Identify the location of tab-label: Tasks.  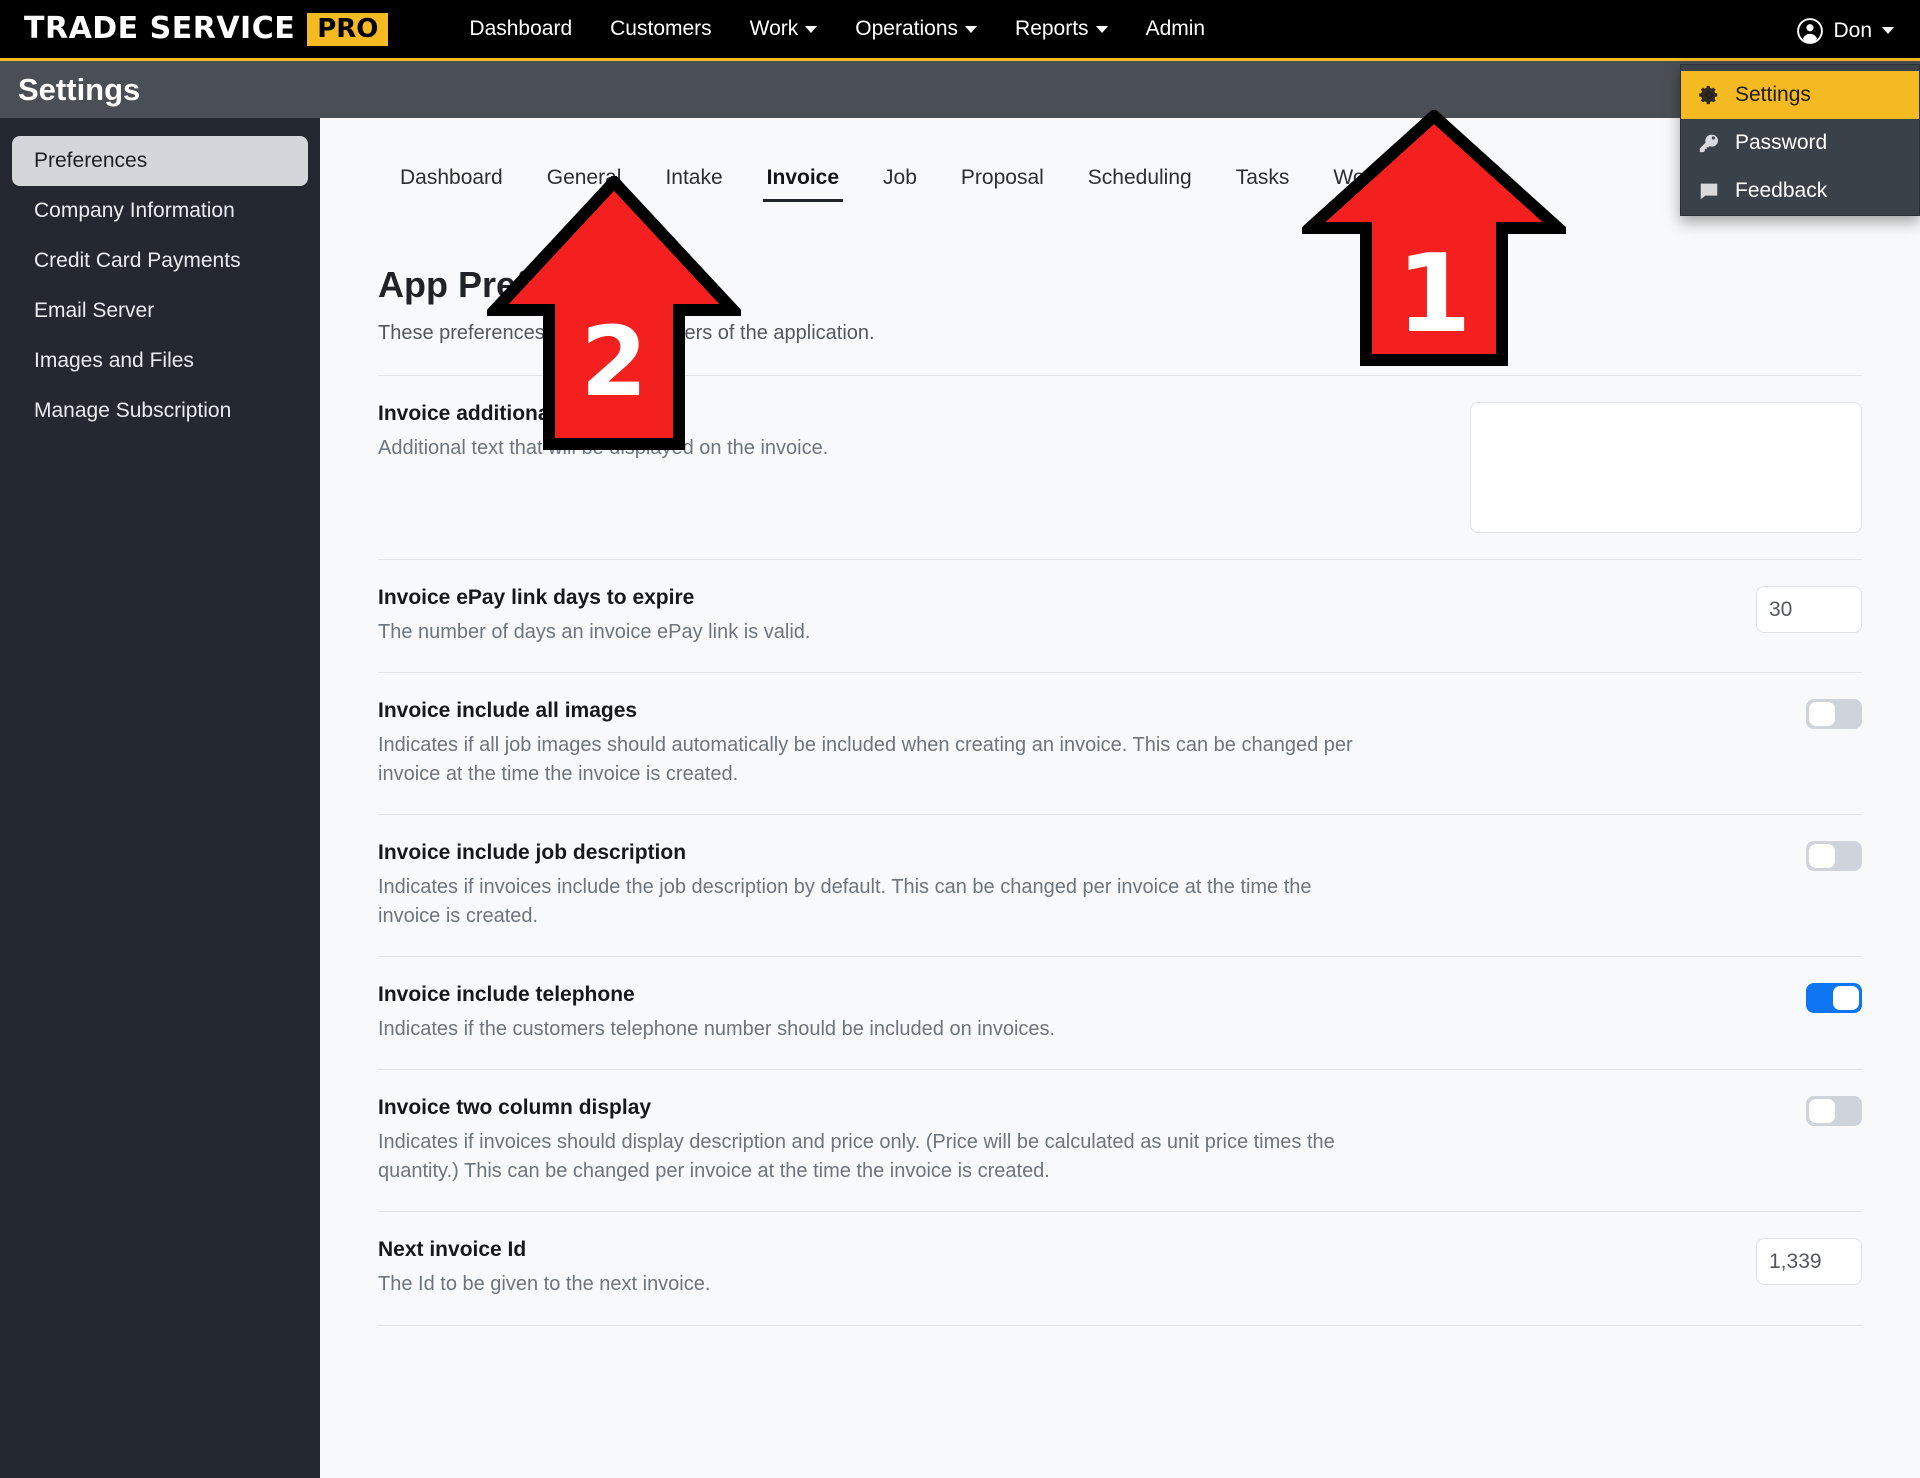
(1262, 177).